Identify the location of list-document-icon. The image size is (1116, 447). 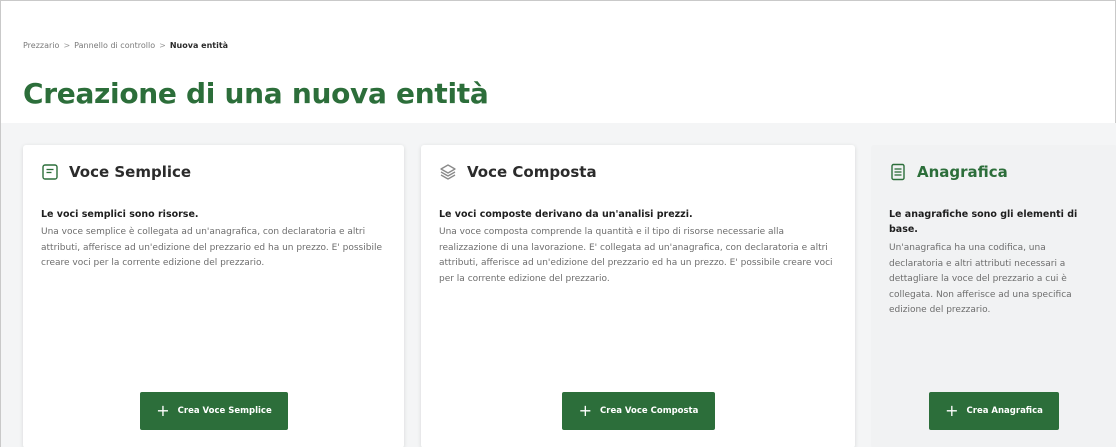
(898, 172).